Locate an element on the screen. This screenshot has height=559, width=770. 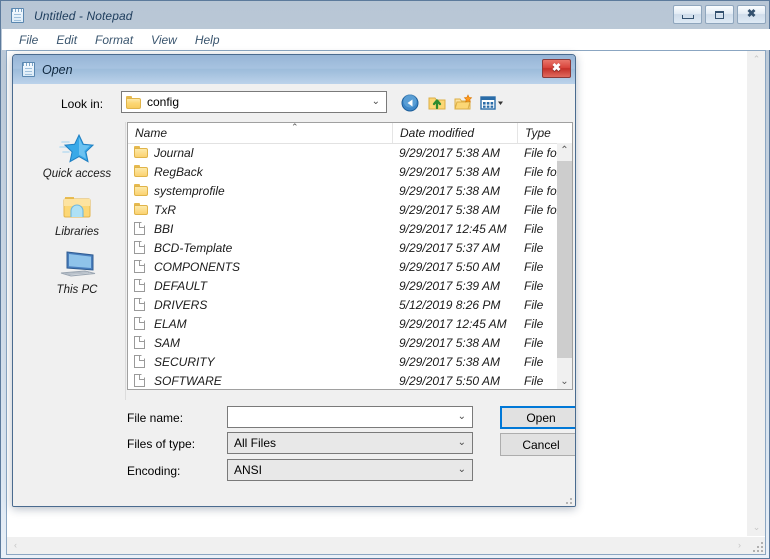
table-row: TxR 9/29/2017 5:38 AM File fol is located at coordinates (342, 209).